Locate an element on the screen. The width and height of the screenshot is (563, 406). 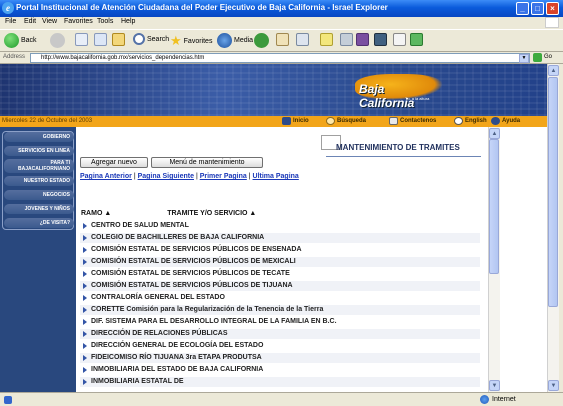
contactenos-link: Contactenos is located at coordinates (412, 121).